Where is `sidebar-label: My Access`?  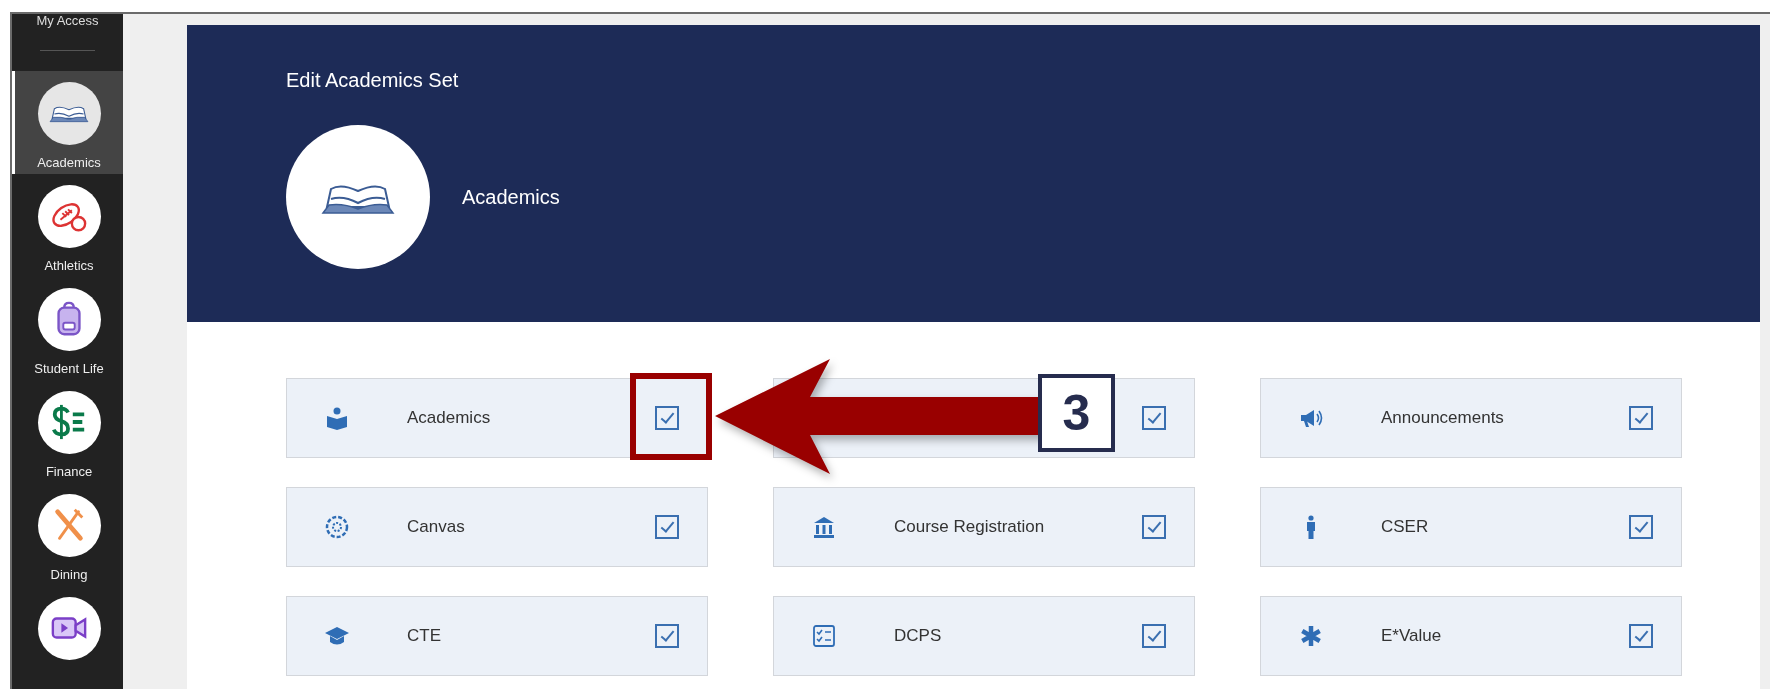
sidebar-label: My Access is located at coordinates (67, 21).